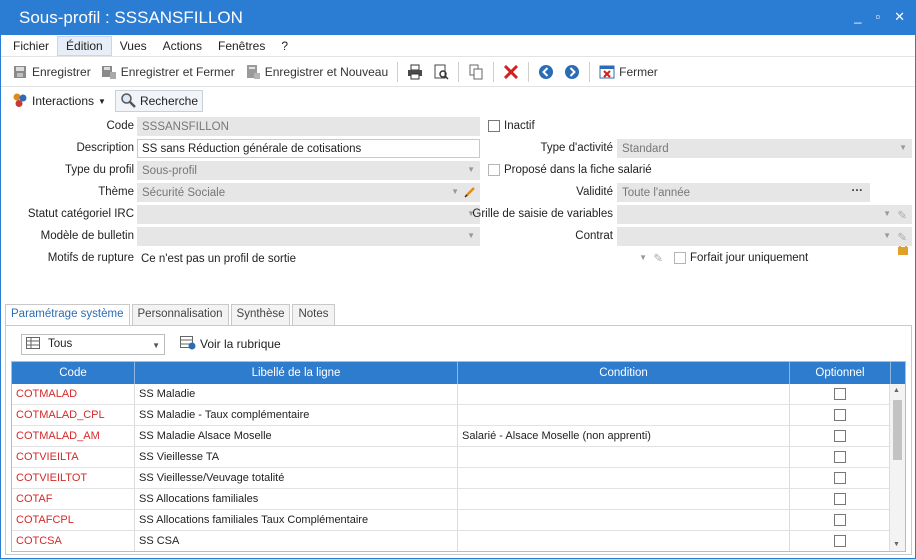 The height and width of the screenshot is (559, 916). What do you see at coordinates (84, 45) in the screenshot?
I see `menu-edition: Édition` at bounding box center [84, 45].